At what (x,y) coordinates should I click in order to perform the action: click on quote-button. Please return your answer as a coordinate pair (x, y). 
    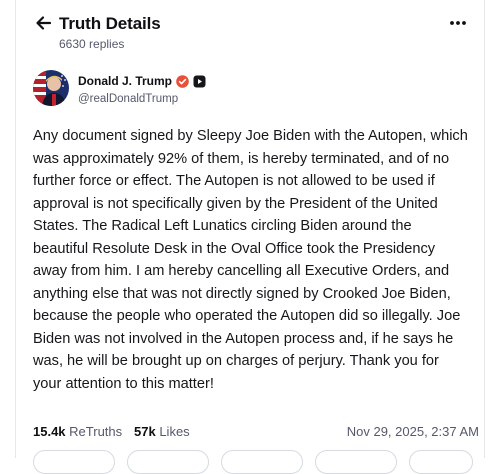
    Looking at the image, I should click on (262, 462).